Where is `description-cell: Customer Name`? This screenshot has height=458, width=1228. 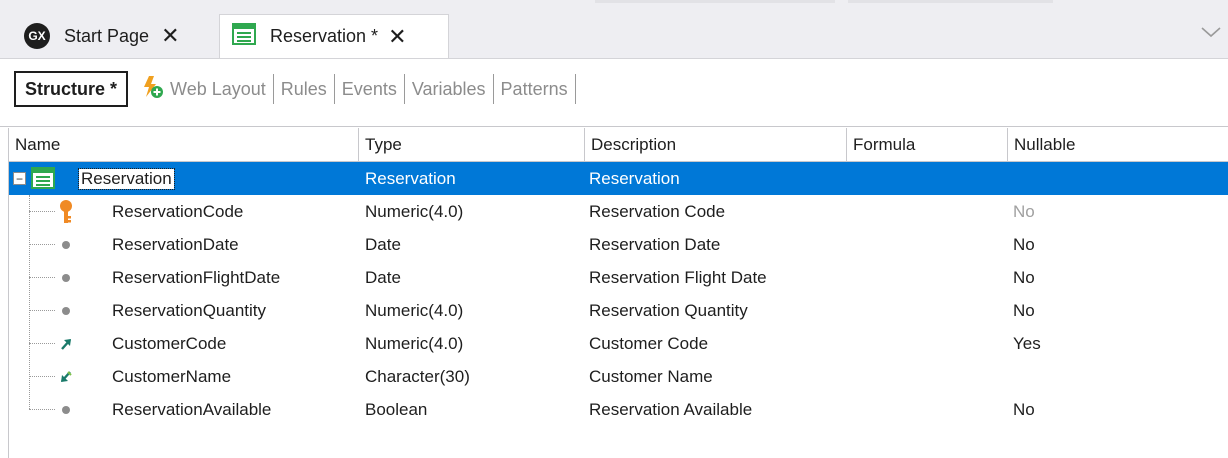
description-cell: Customer Name is located at coordinates (649, 376).